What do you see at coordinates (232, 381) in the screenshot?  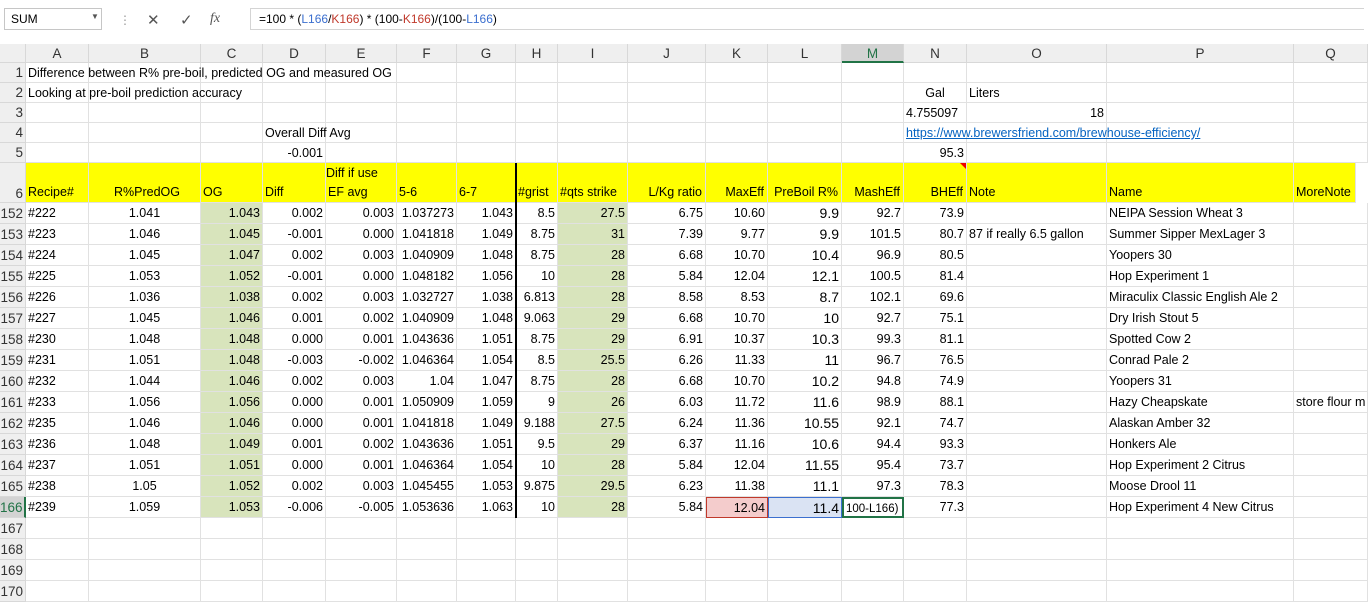 I see `cell-c-160: 1.046` at bounding box center [232, 381].